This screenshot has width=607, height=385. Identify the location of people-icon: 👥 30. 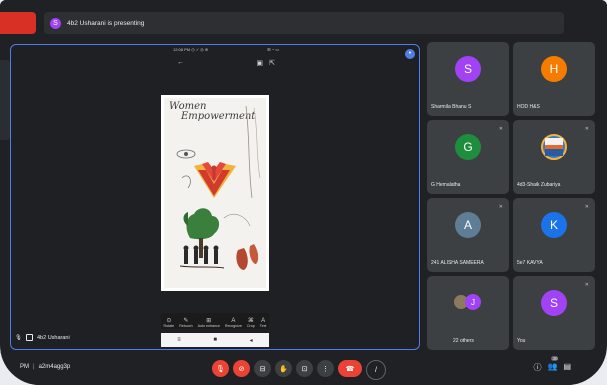
(553, 364).